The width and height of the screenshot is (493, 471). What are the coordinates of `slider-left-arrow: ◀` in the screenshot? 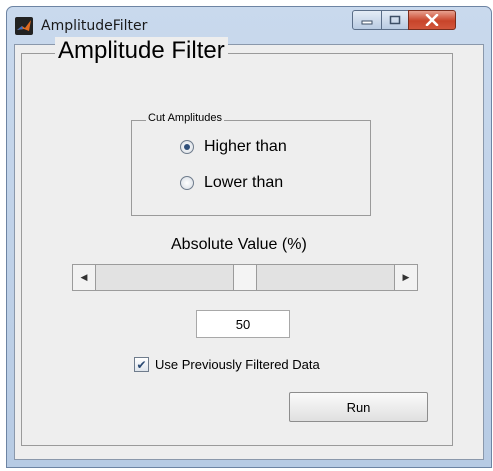 It's located at (84, 277).